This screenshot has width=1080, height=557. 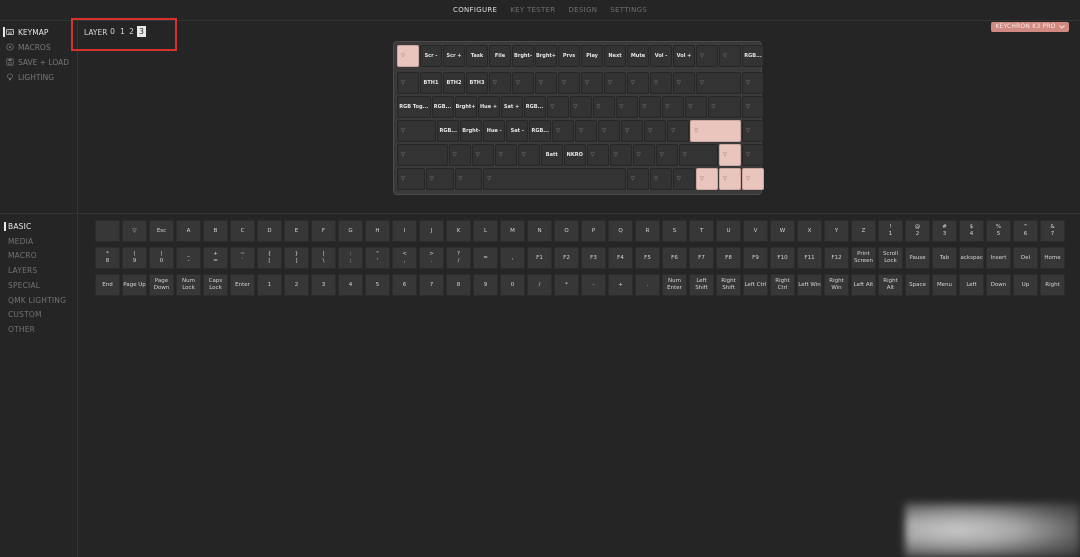 What do you see at coordinates (593, 258) in the screenshot?
I see `keycode-button: F3` at bounding box center [593, 258].